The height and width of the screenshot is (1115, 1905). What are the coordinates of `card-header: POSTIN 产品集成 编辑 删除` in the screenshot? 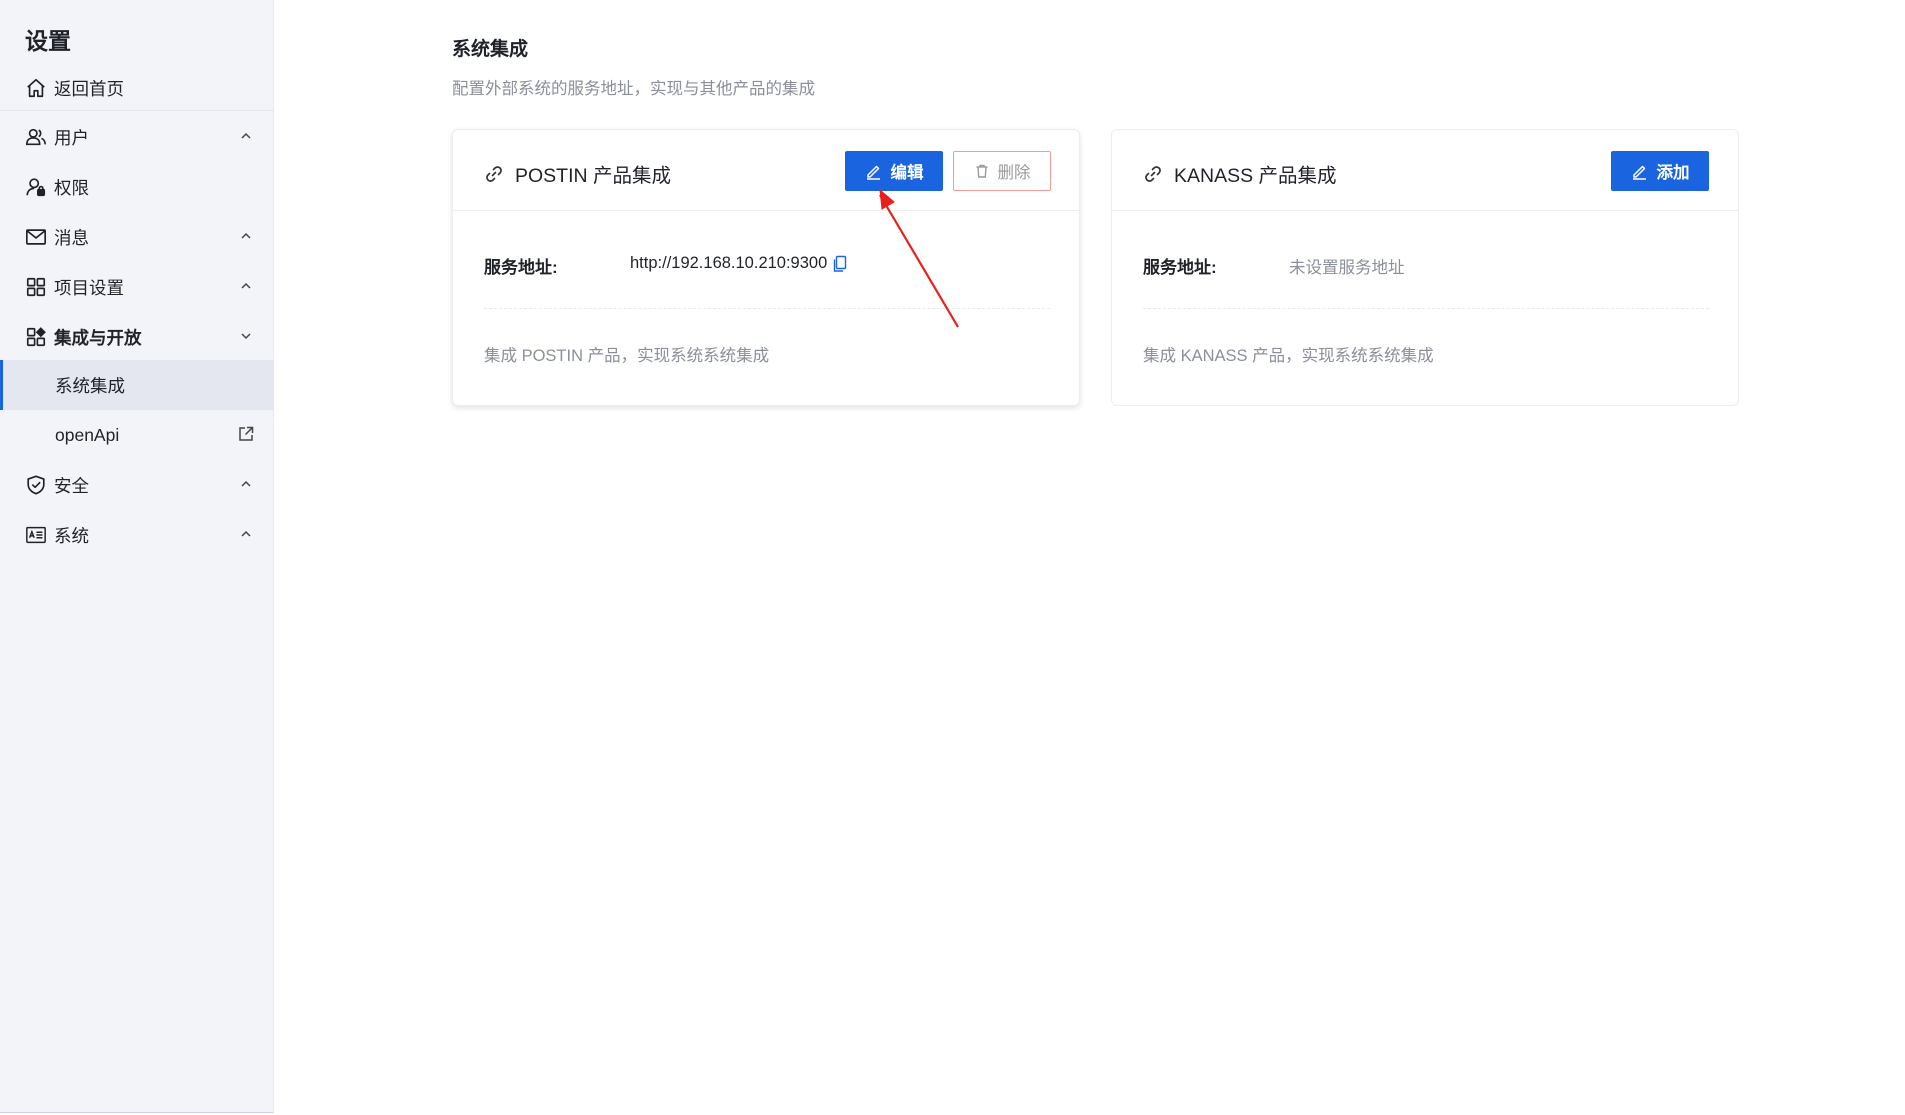 It's located at (766, 170).